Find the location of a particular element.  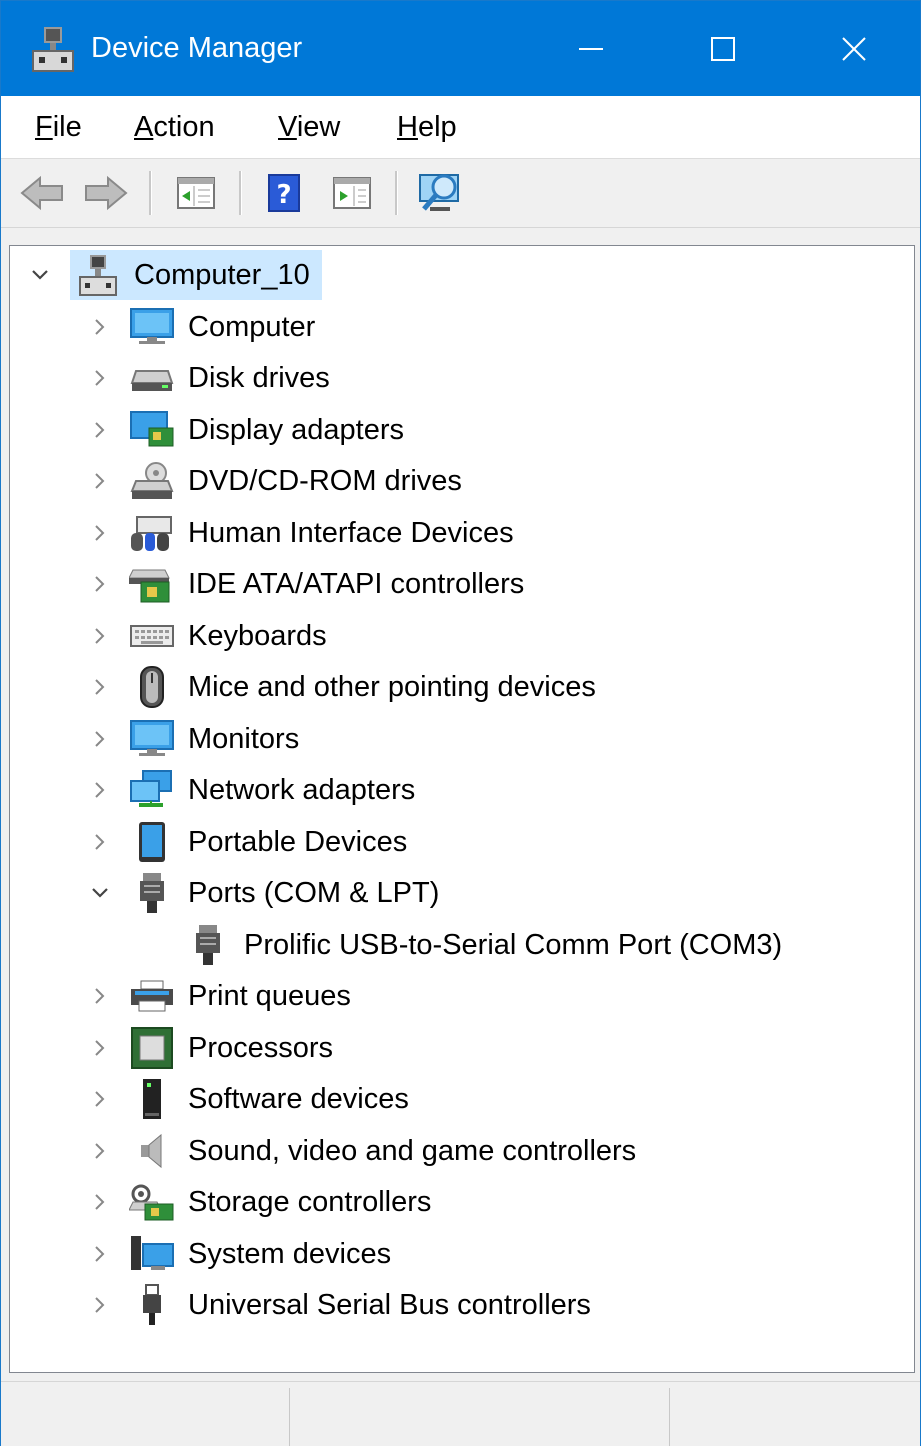

tree-item-disk-drives: Disk drives is located at coordinates (209, 378).